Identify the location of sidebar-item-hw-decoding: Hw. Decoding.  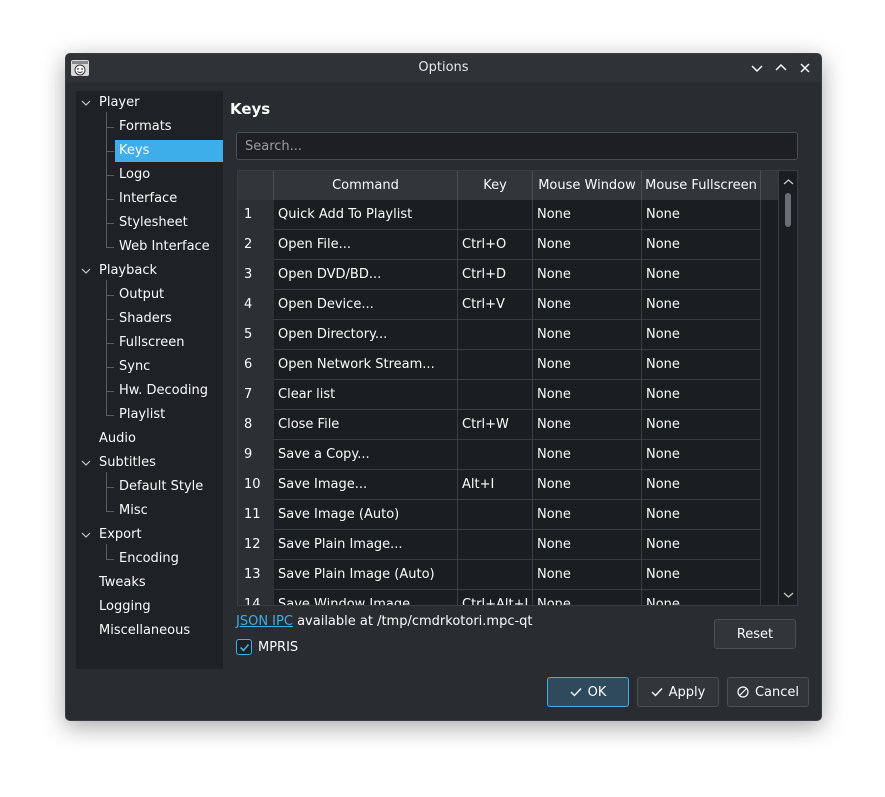
(149, 391).